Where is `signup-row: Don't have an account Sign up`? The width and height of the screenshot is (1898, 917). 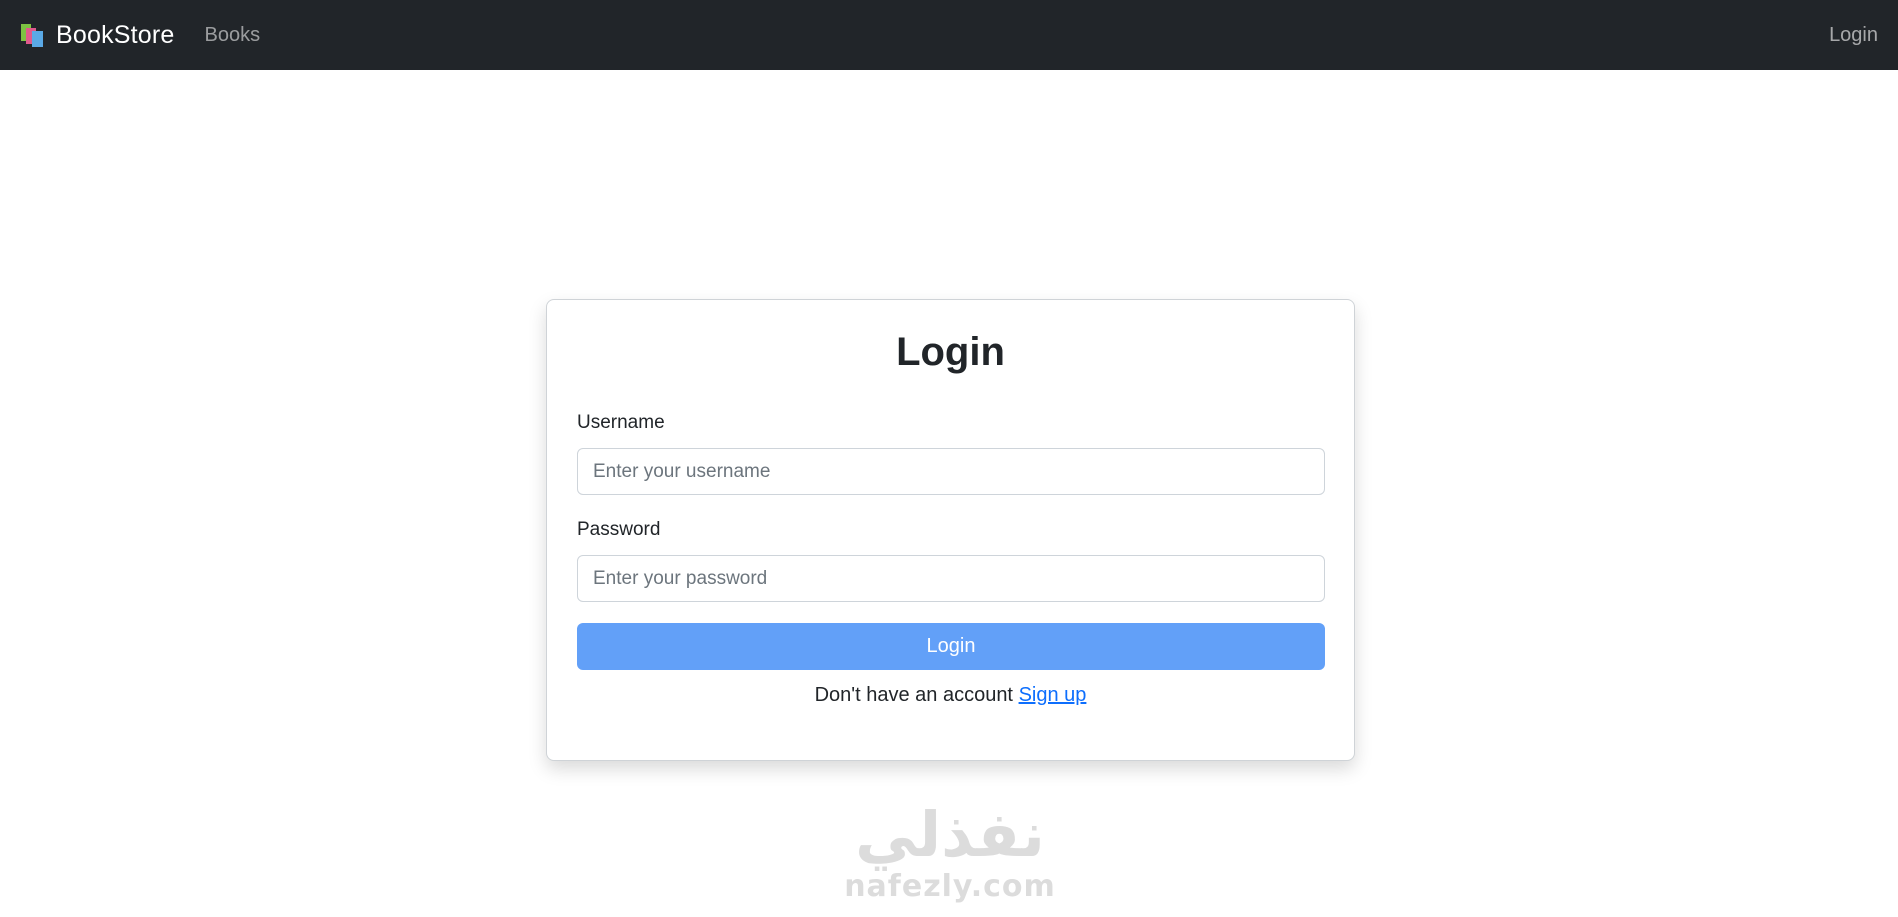 signup-row: Don't have an account Sign up is located at coordinates (950, 695).